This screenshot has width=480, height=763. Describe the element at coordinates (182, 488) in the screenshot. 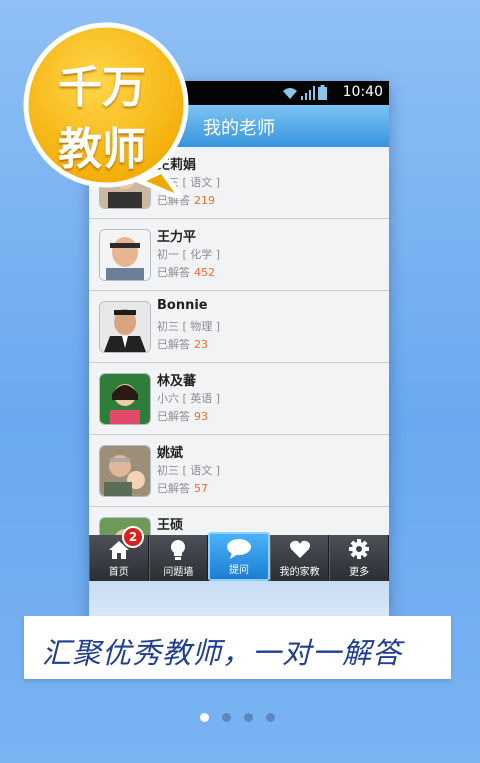

I see `teacher-answered: 已解答 57` at that location.